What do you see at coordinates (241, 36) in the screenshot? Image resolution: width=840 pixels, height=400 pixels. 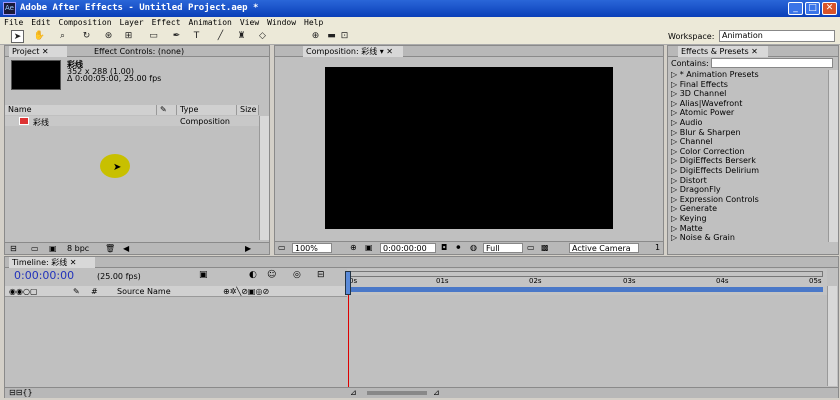 I see `clone-stamp-icon: ♜` at bounding box center [241, 36].